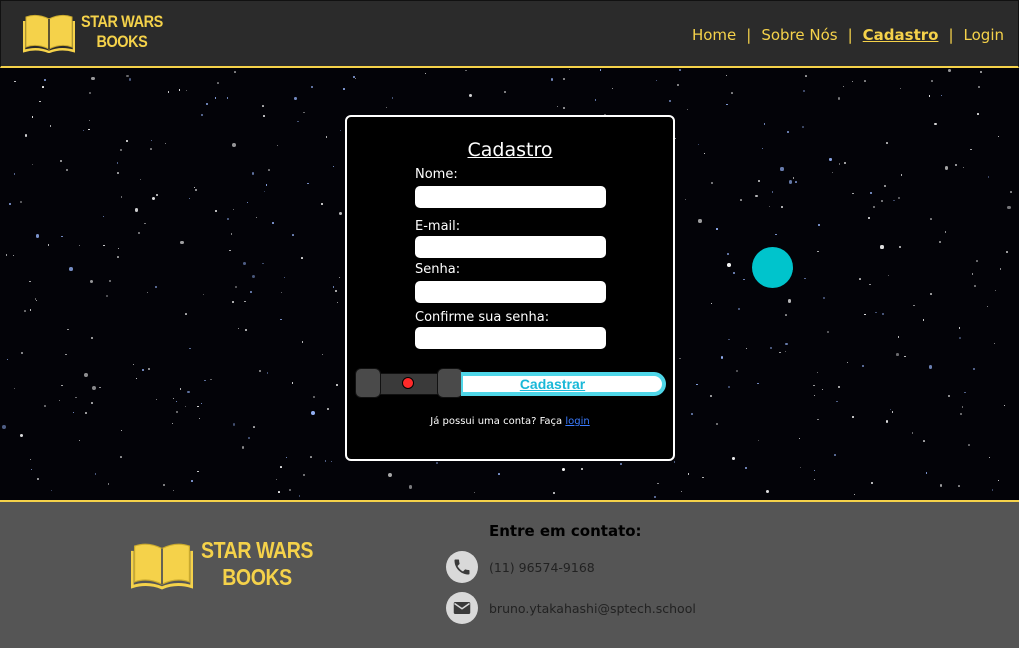 This screenshot has height=648, width=1019. Describe the element at coordinates (510, 292) in the screenshot. I see `password-input` at that location.